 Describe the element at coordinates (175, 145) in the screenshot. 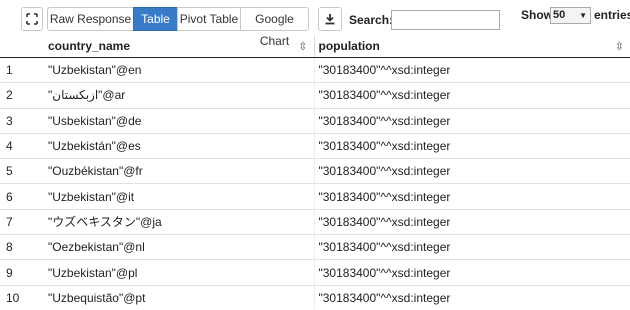

I see `country-name-cell: "Uzbekistán"@es` at that location.